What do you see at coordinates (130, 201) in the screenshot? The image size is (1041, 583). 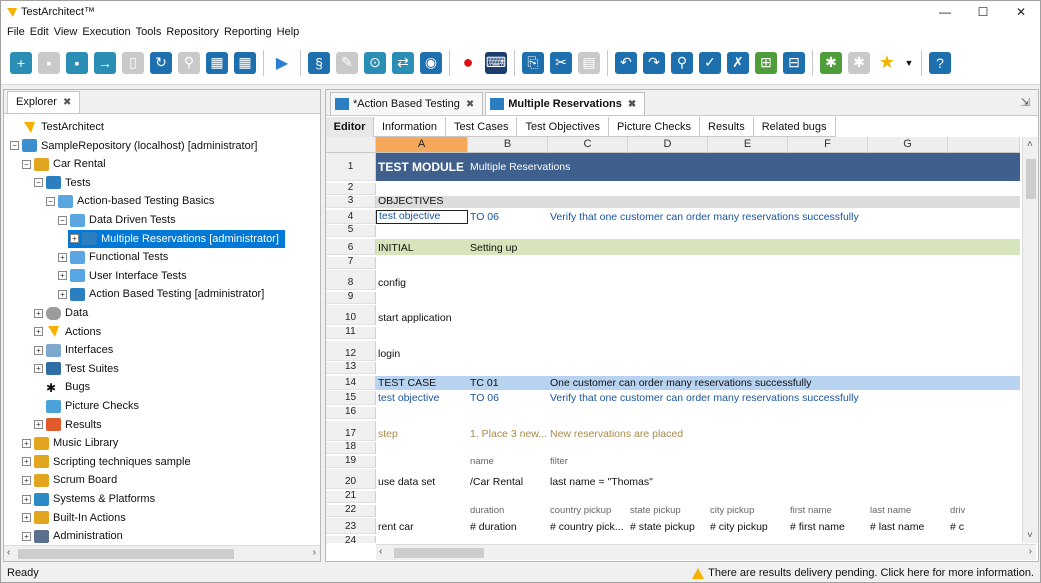 I see `tree-item: − Action-based Testing Basics` at bounding box center [130, 201].